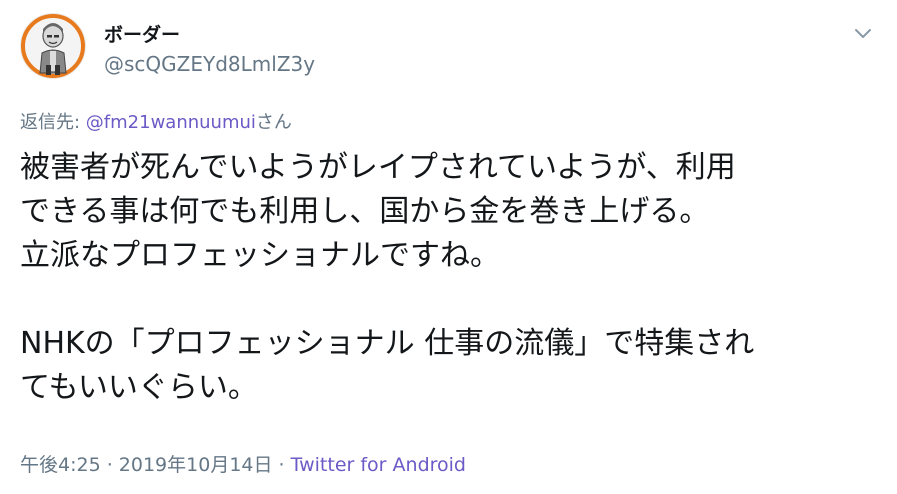 The image size is (897, 494). What do you see at coordinates (378, 465) in the screenshot?
I see `tweet-source-link: Twitter for Android` at bounding box center [378, 465].